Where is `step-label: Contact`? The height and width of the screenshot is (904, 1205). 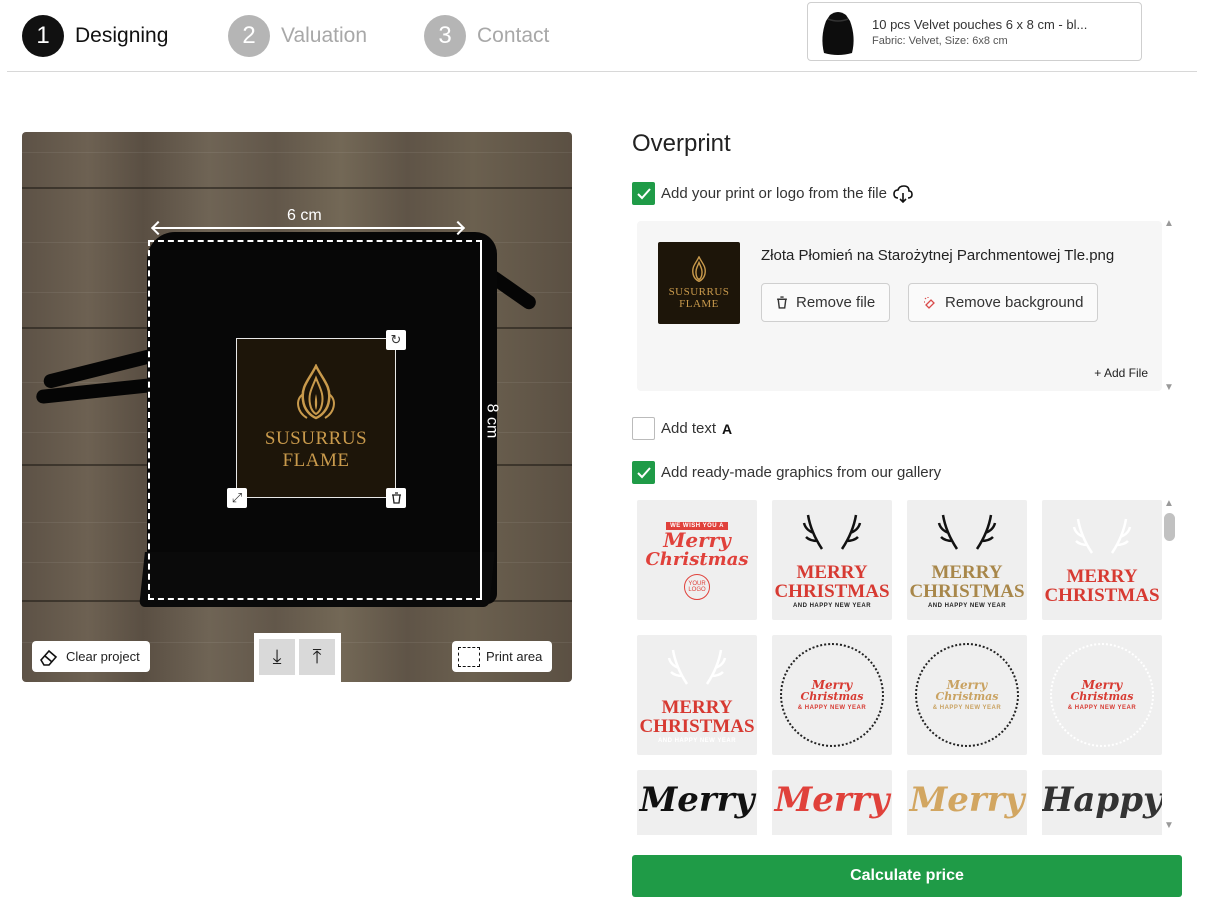 step-label: Contact is located at coordinates (513, 35).